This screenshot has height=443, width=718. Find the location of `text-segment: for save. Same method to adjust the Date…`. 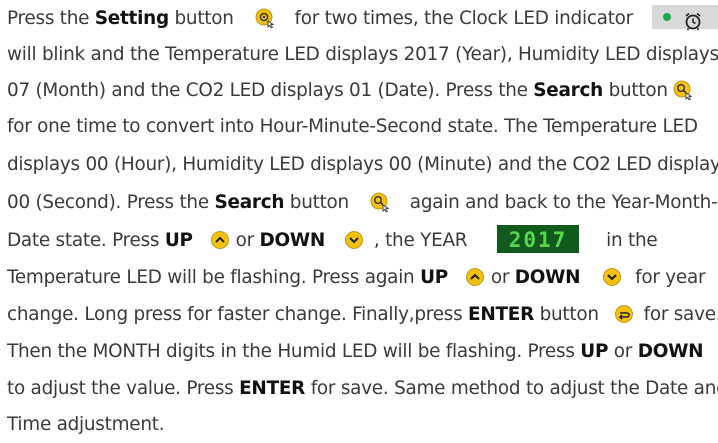

text-segment: for save. Same method to adjust the Date… is located at coordinates (511, 388).